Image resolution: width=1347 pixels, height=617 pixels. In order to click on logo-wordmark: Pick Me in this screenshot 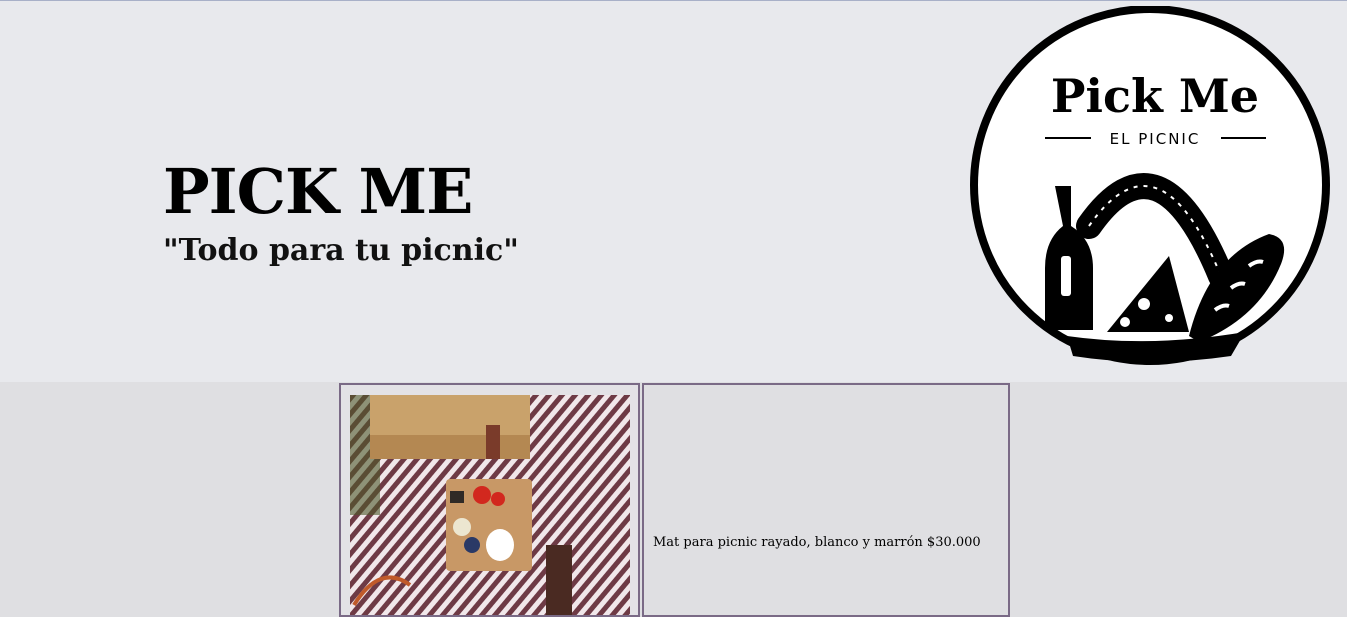, I will do `click(1155, 96)`.